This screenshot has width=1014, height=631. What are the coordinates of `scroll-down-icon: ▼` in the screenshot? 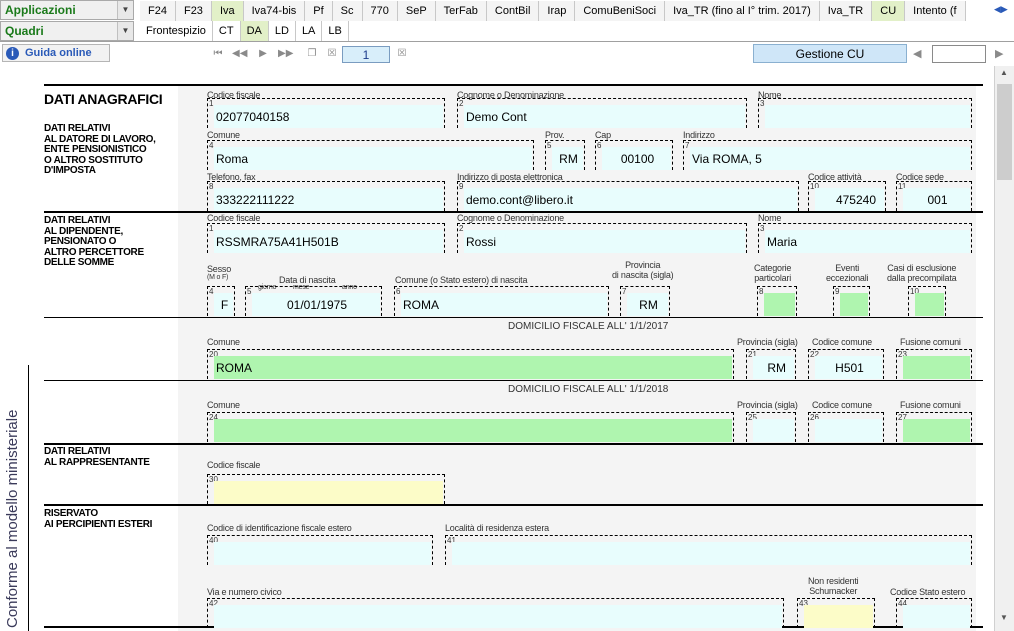 It's located at (1004, 617).